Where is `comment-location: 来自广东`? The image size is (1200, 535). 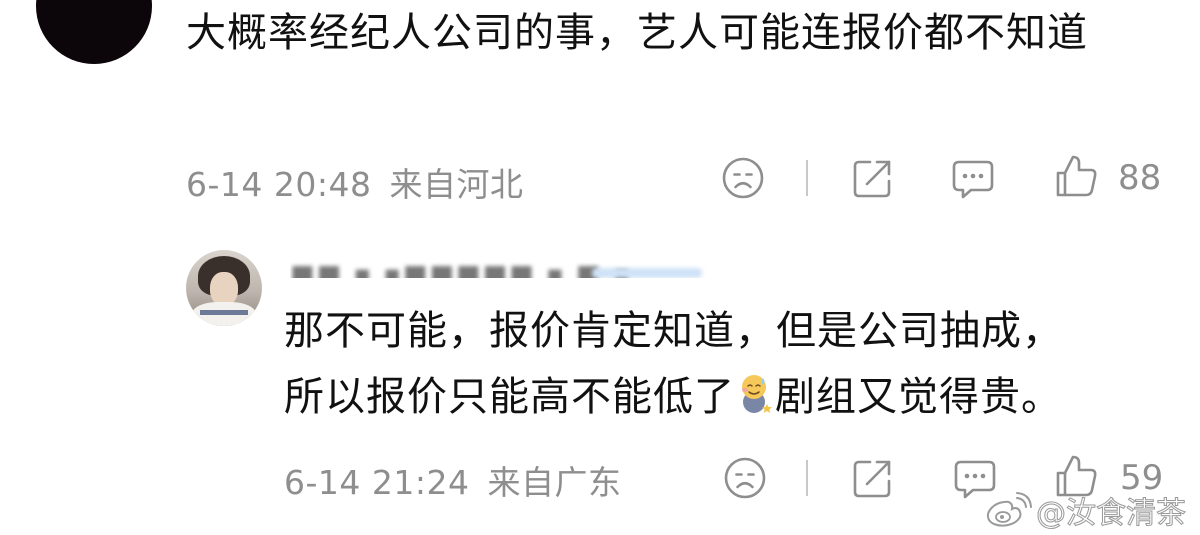 comment-location: 来自广东 is located at coordinates (554, 482).